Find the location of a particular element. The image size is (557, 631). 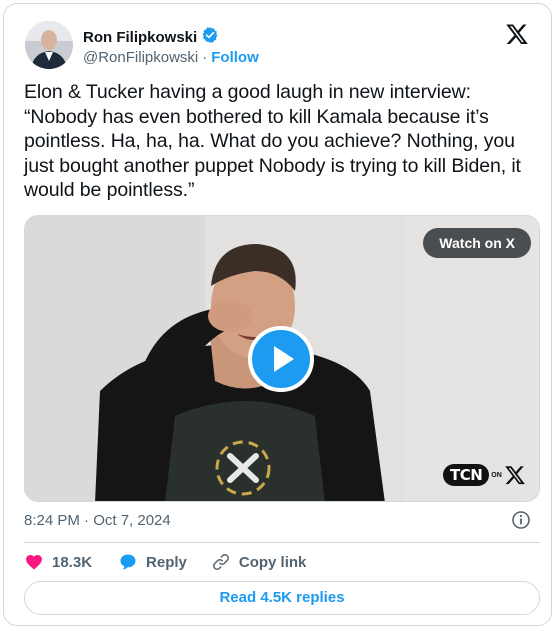

channel-watermark: TCN ON is located at coordinates (484, 475).